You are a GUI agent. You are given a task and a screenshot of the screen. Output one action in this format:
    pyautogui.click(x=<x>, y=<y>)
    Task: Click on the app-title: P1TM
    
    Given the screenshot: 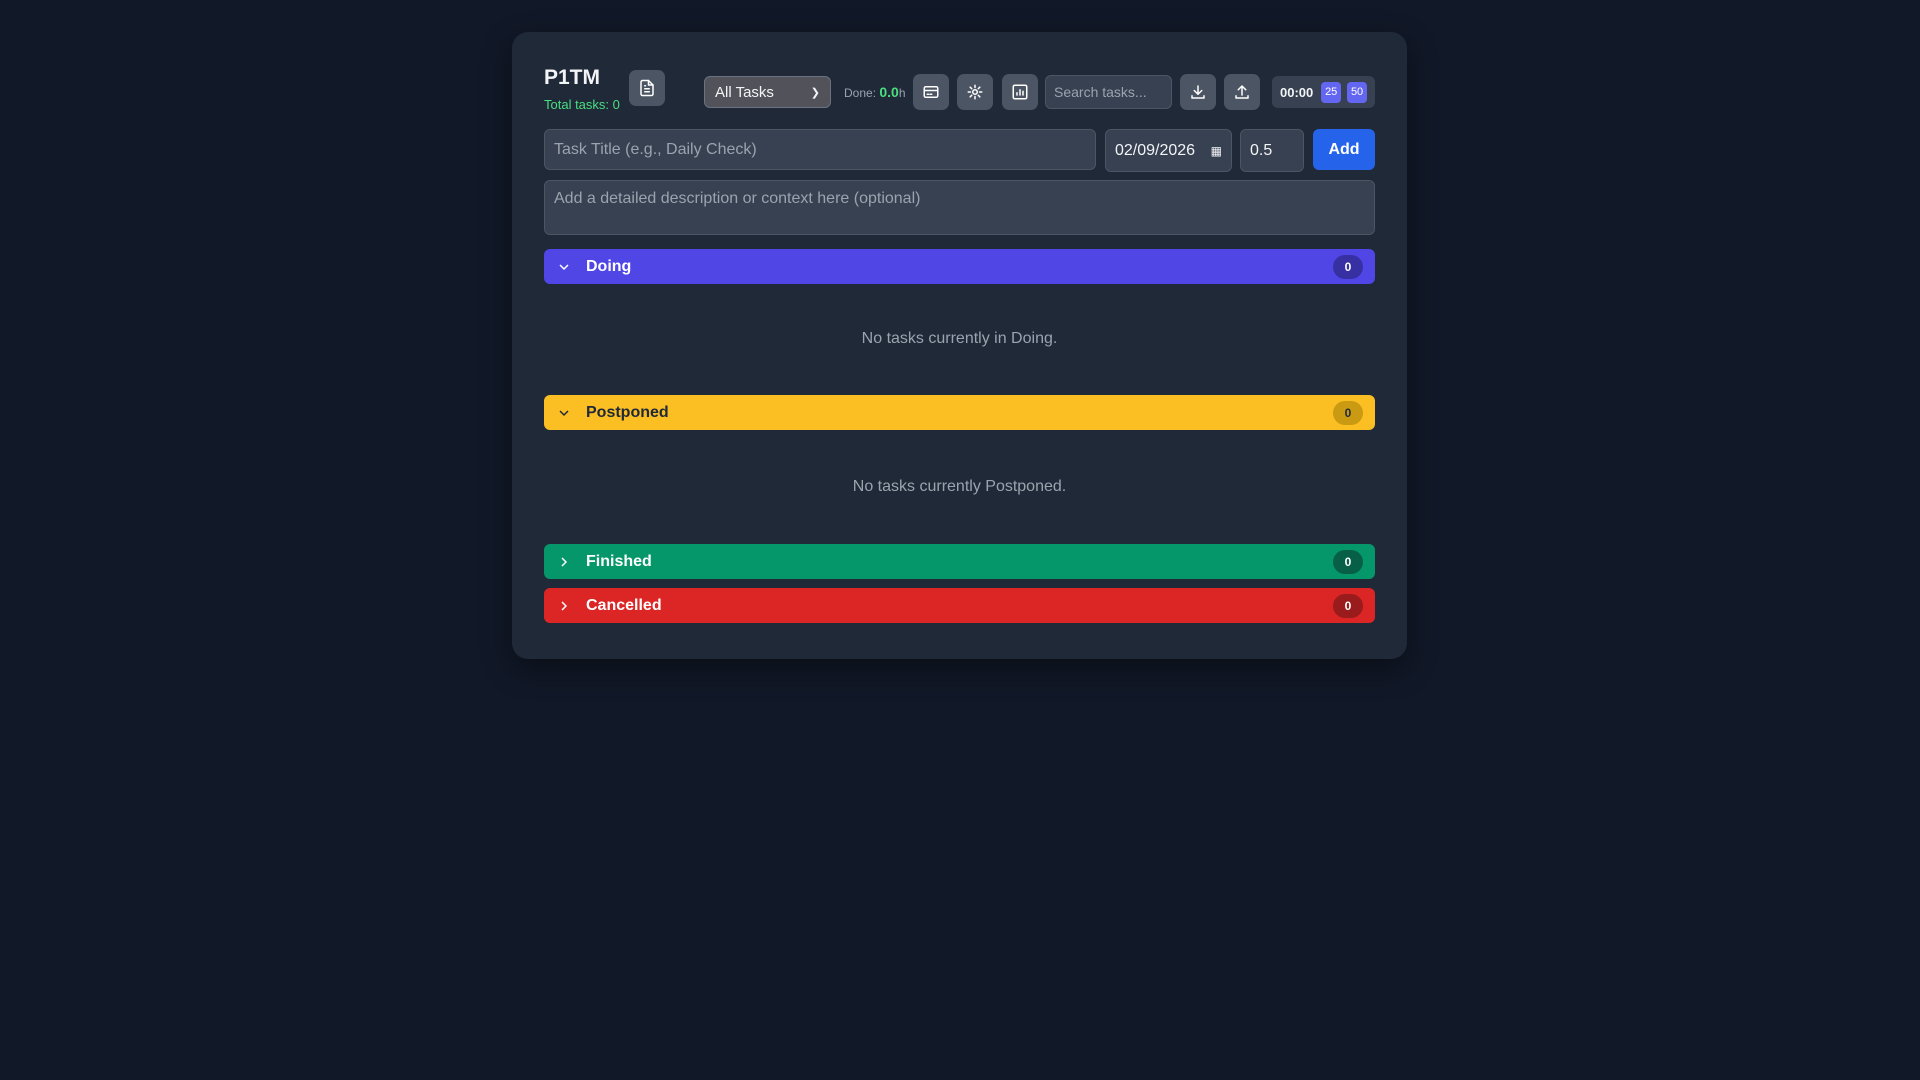 What is the action you would take?
    pyautogui.click(x=572, y=77)
    